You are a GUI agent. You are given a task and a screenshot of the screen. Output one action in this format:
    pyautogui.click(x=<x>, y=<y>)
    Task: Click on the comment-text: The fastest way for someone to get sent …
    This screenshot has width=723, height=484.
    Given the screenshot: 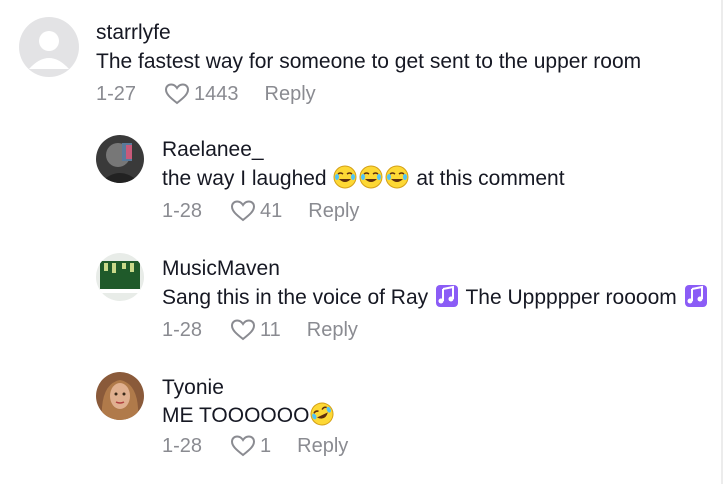 What is the action you would take?
    pyautogui.click(x=369, y=61)
    